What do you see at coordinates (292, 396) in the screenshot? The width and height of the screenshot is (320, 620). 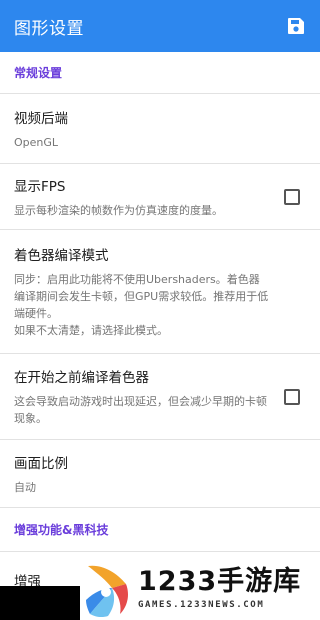 I see `precompile-shaders-checkbox` at bounding box center [292, 396].